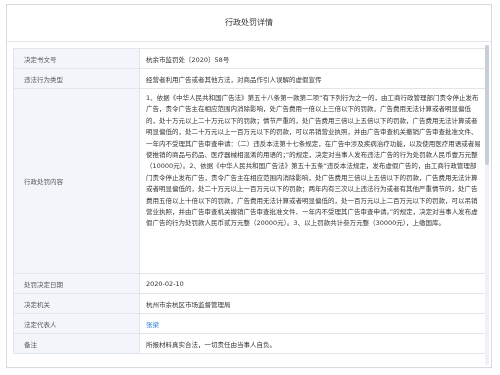  I want to click on vertical-scrollbar, so click(487, 205).